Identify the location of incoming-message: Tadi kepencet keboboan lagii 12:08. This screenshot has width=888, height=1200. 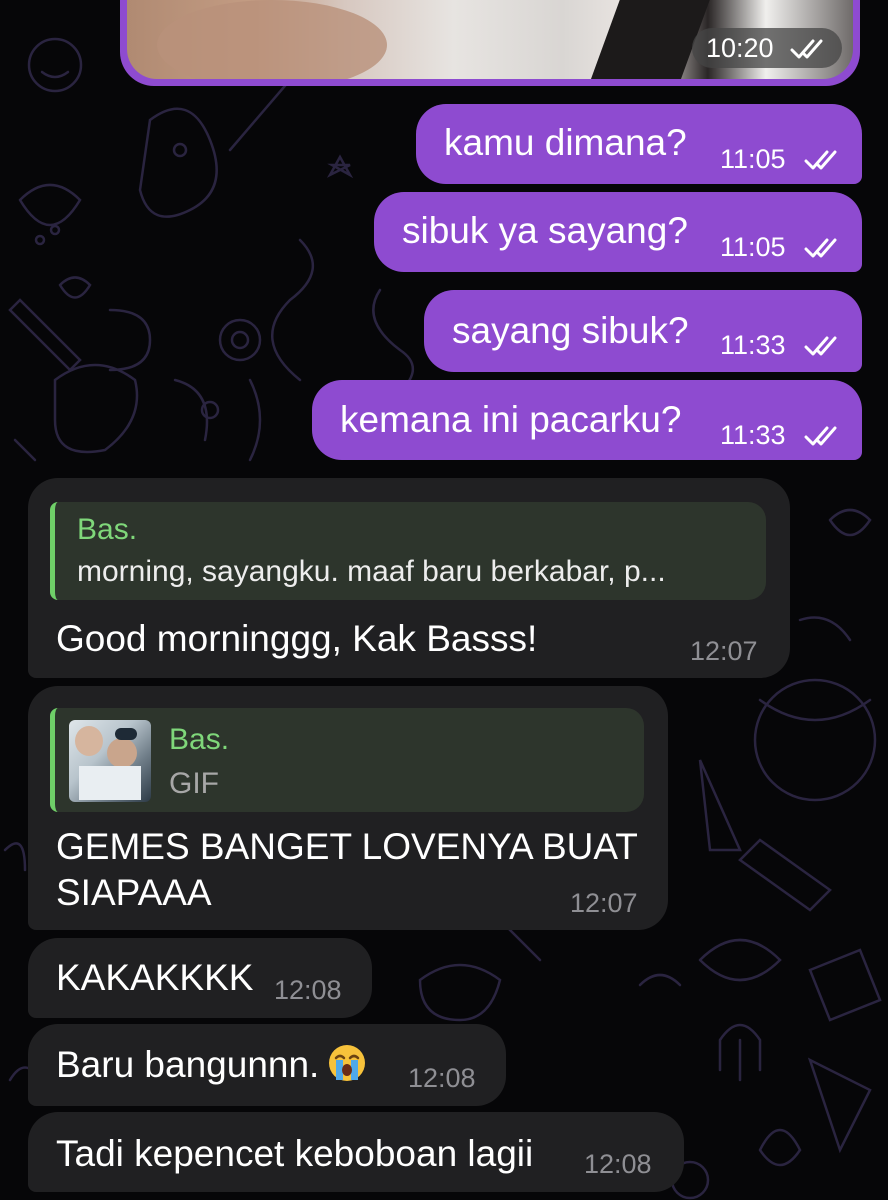
(356, 1152).